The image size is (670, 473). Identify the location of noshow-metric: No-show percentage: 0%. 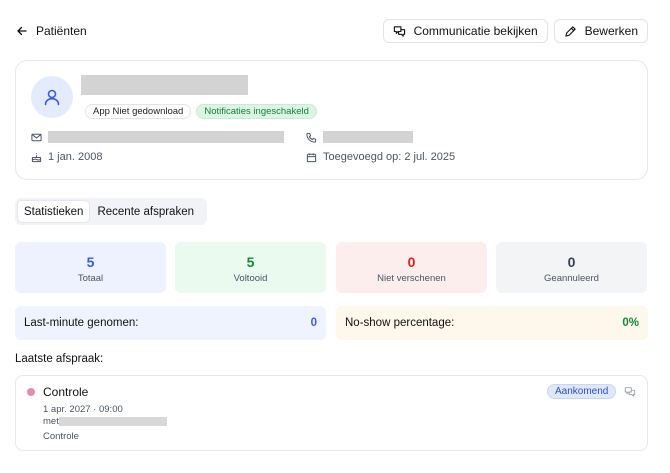
(492, 323).